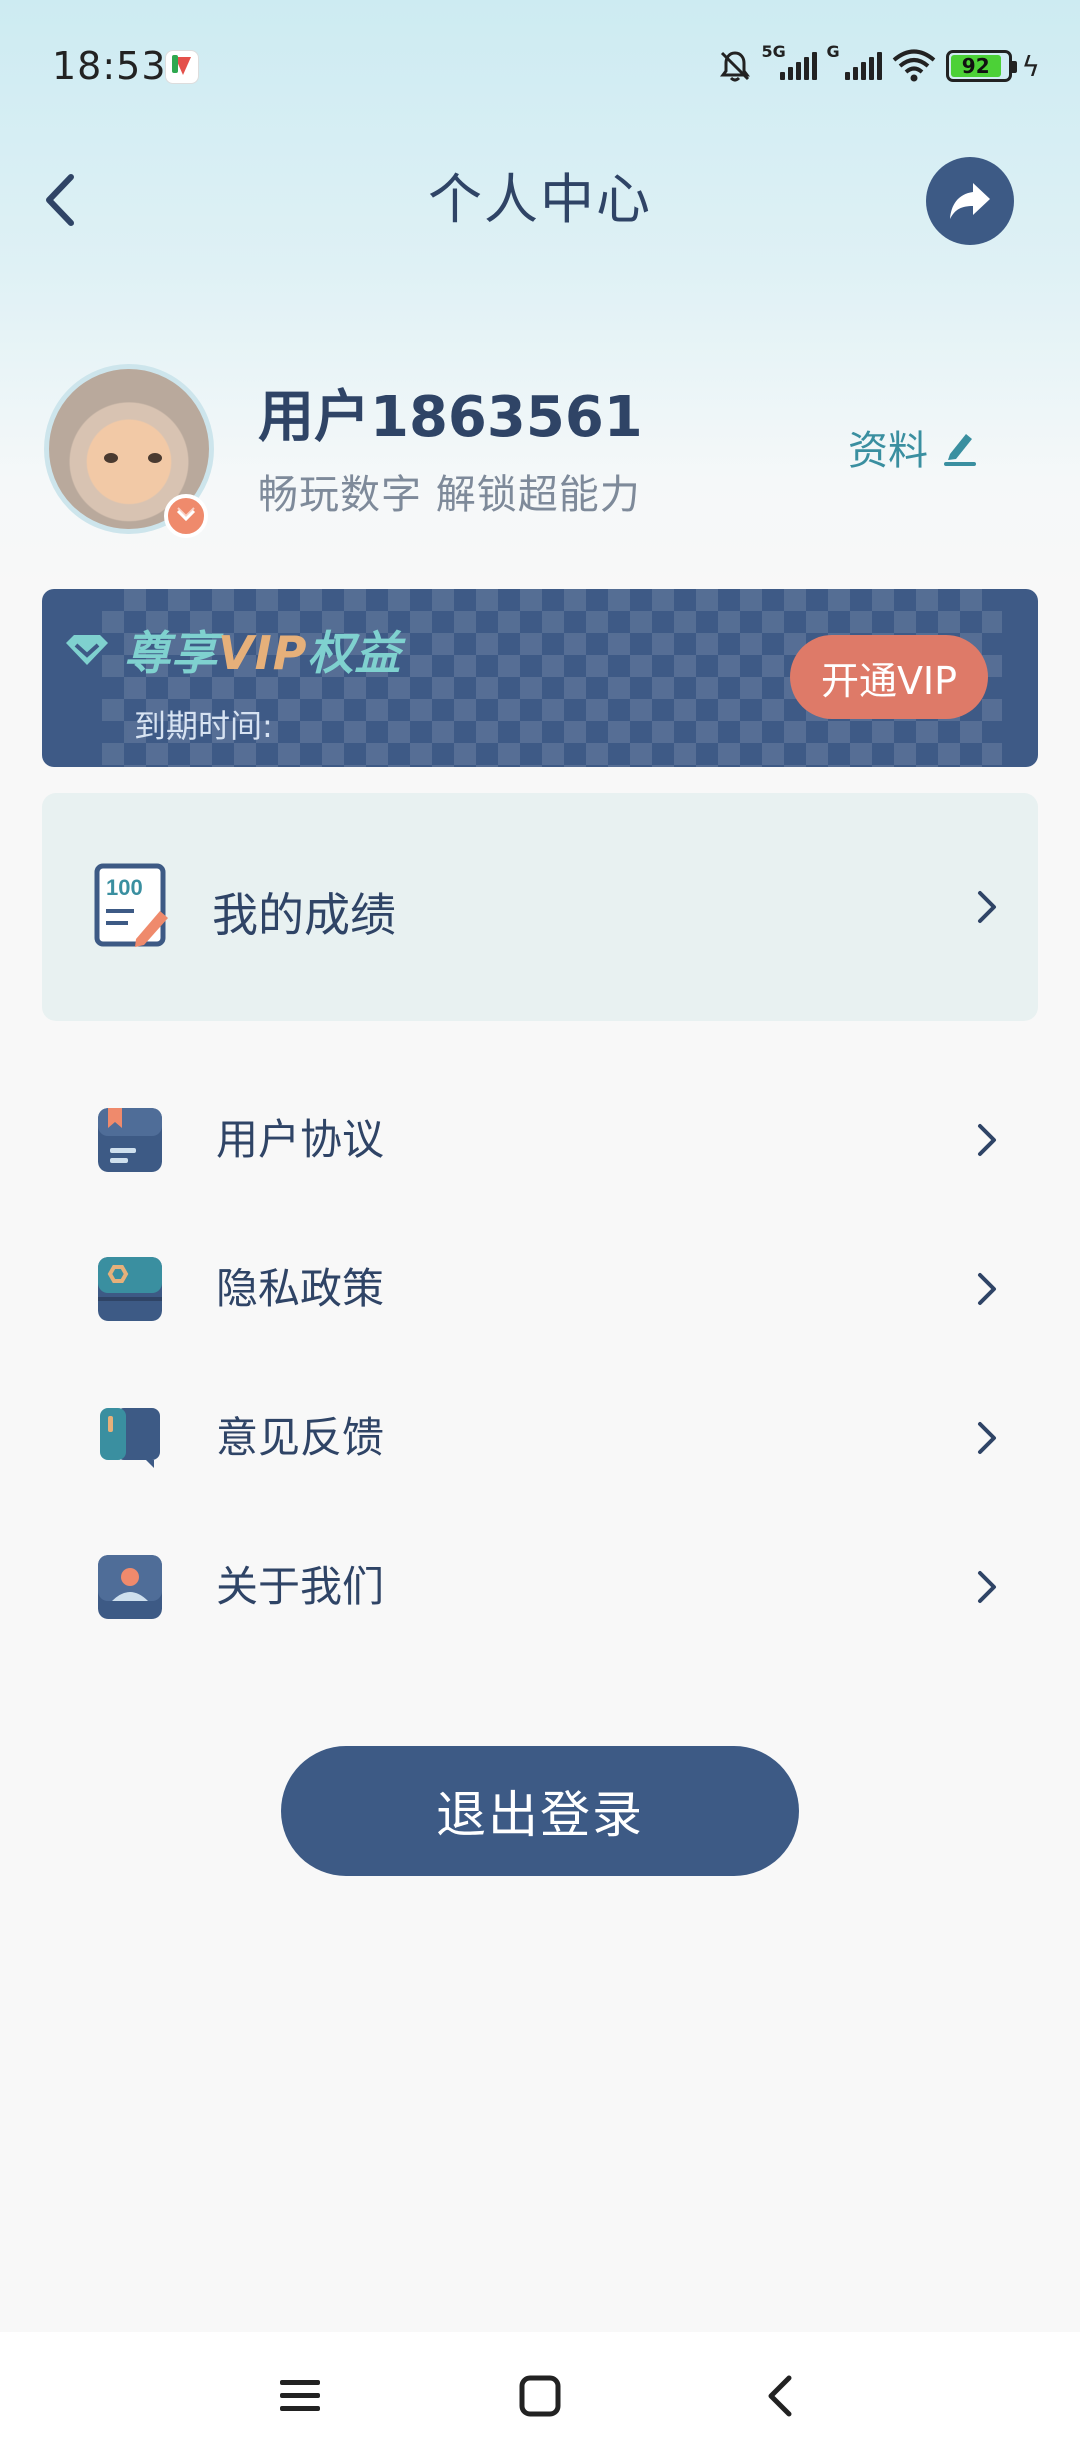 The image size is (1080, 2460). What do you see at coordinates (540, 907) in the screenshot?
I see `my-scores-item: 100 我的成绩` at bounding box center [540, 907].